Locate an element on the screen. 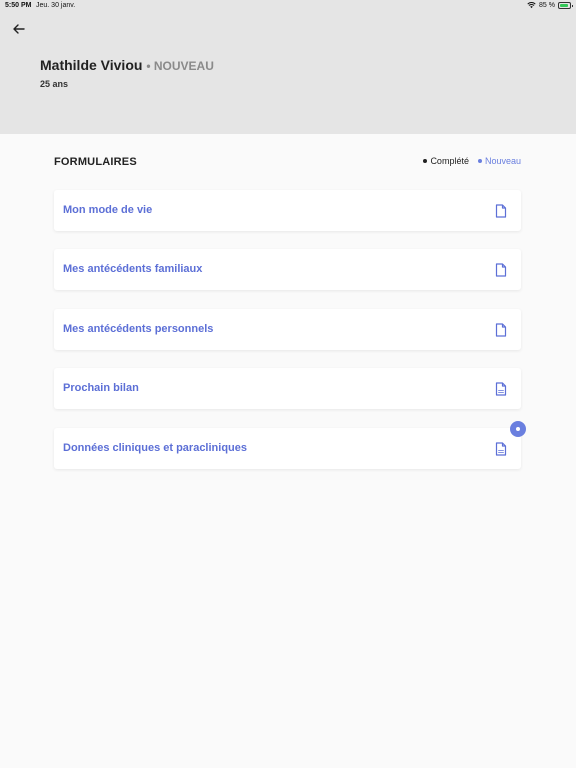  back-button is located at coordinates (19, 29).